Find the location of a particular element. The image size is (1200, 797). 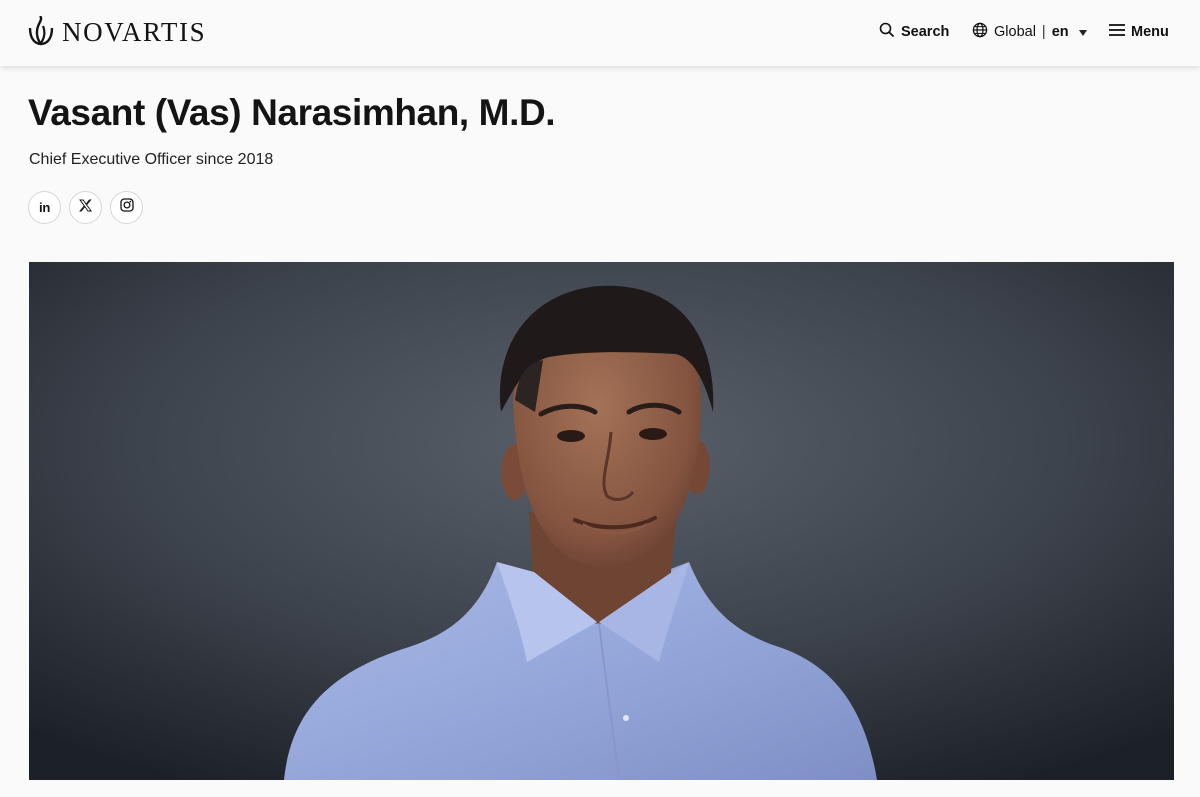

x-icon is located at coordinates (86, 208).